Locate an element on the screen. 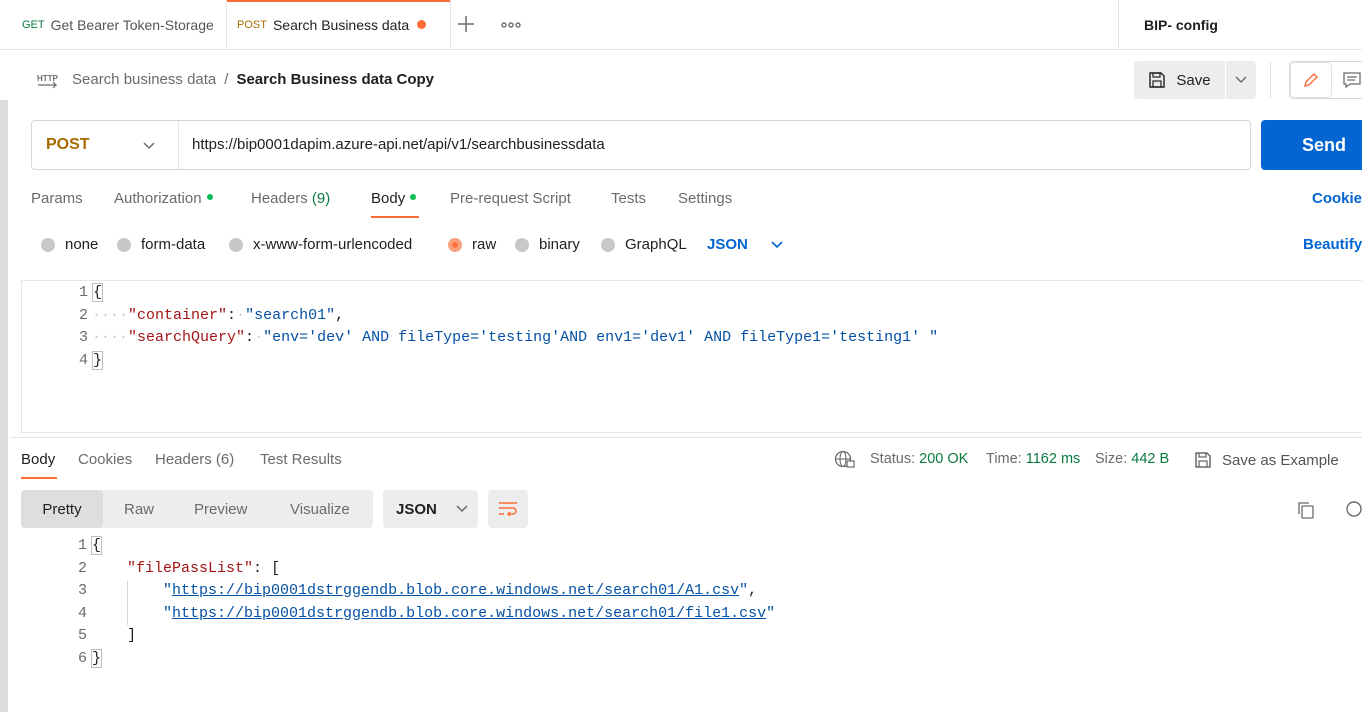 The width and height of the screenshot is (1362, 712). tab-authorization: Authorization is located at coordinates (163, 198).